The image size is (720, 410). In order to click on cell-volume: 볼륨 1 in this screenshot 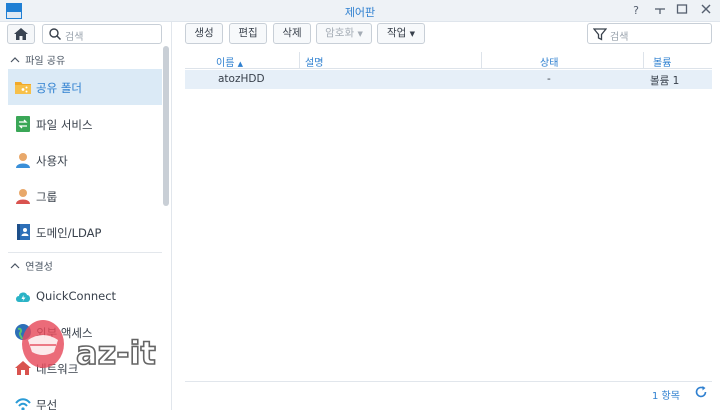, I will do `click(665, 81)`.